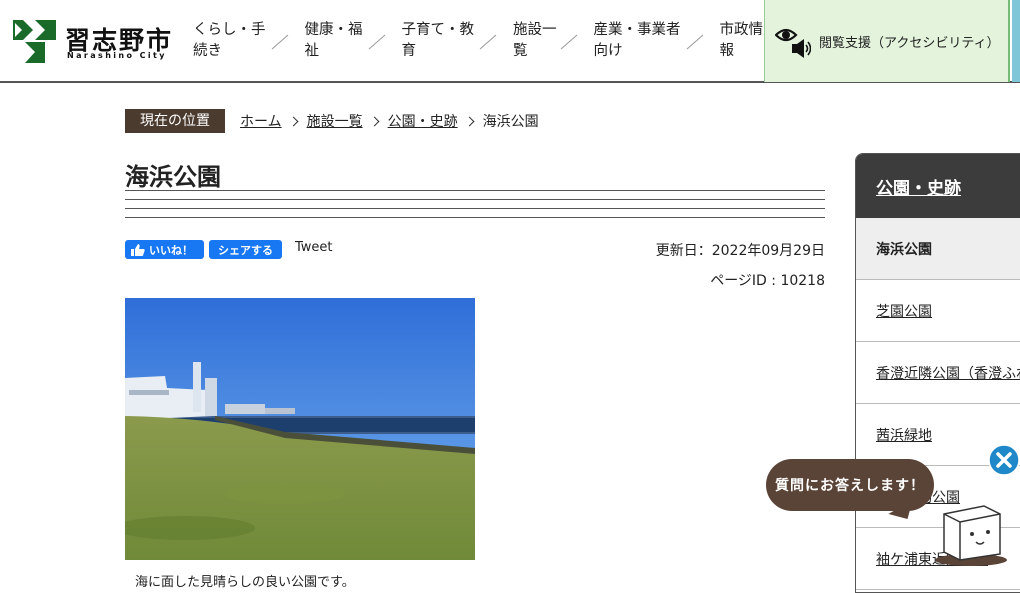 This screenshot has height=593, width=1020. What do you see at coordinates (445, 40) in the screenshot?
I see `nav-item-childcare: 子育て・教育` at bounding box center [445, 40].